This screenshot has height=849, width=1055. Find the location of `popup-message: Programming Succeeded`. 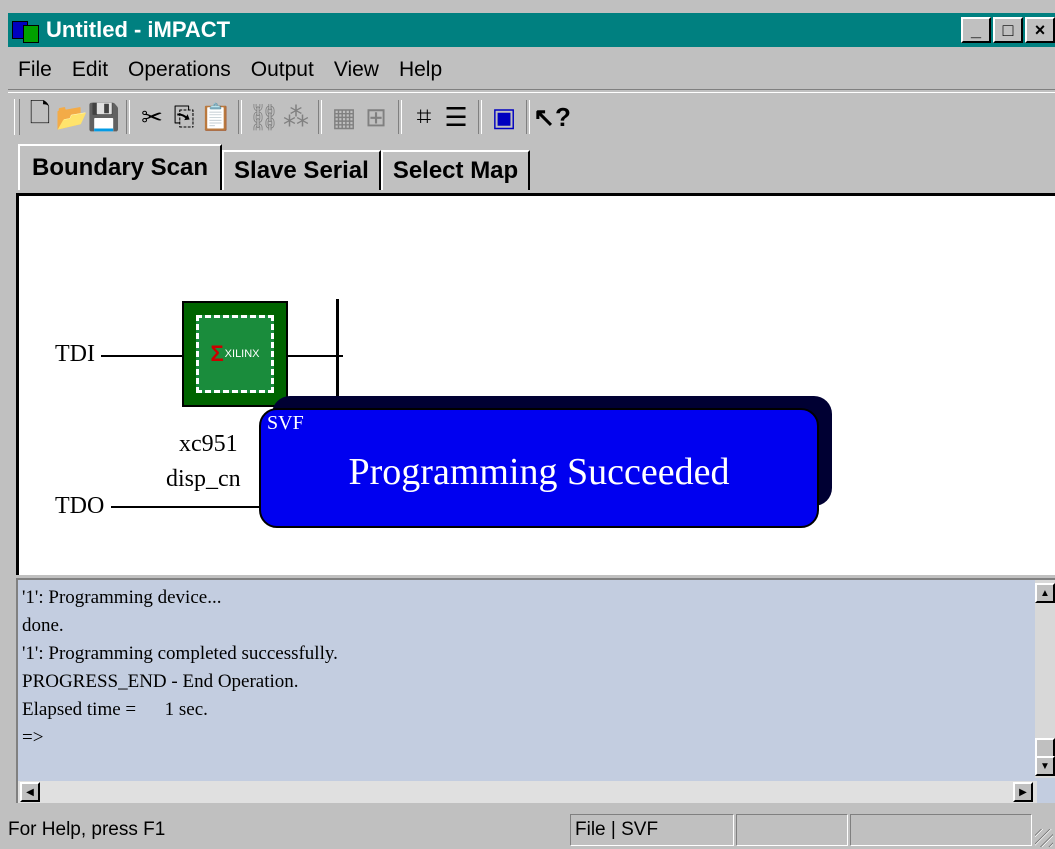

popup-message: Programming Succeeded is located at coordinates (539, 472).